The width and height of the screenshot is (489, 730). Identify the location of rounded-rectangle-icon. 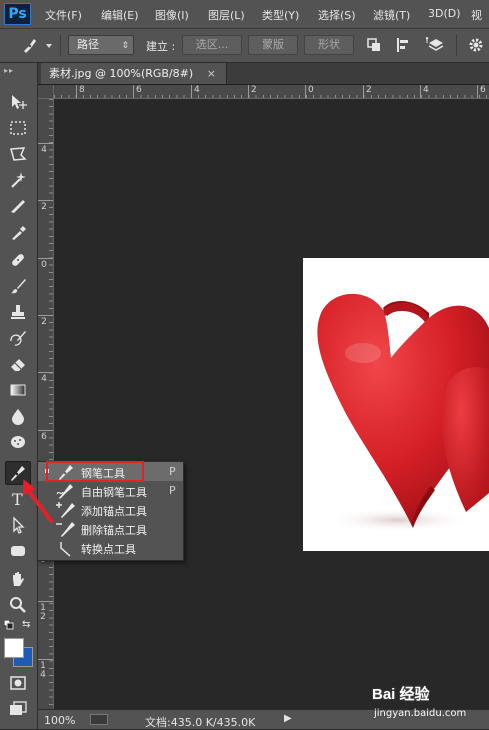
(18, 551).